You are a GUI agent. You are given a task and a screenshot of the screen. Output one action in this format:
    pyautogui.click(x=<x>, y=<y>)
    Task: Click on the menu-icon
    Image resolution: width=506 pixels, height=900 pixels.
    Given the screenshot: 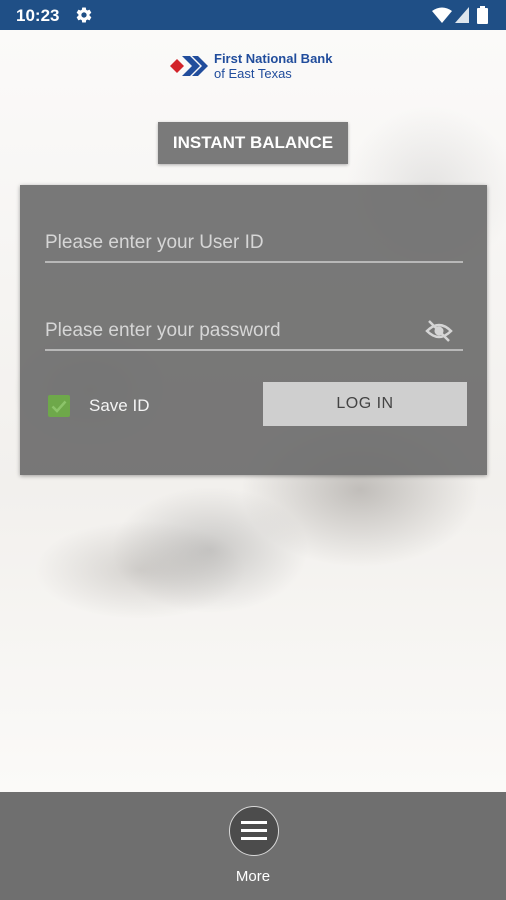 What is the action you would take?
    pyautogui.click(x=254, y=830)
    